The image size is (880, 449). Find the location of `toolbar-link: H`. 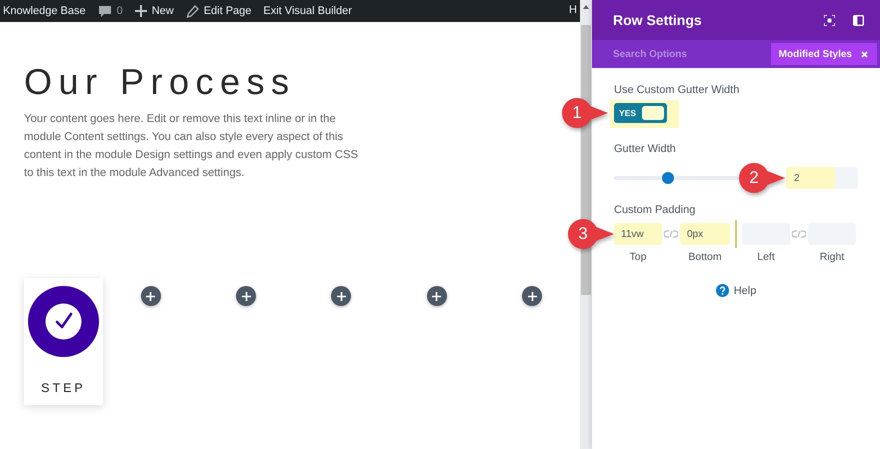

toolbar-link: H is located at coordinates (573, 10).